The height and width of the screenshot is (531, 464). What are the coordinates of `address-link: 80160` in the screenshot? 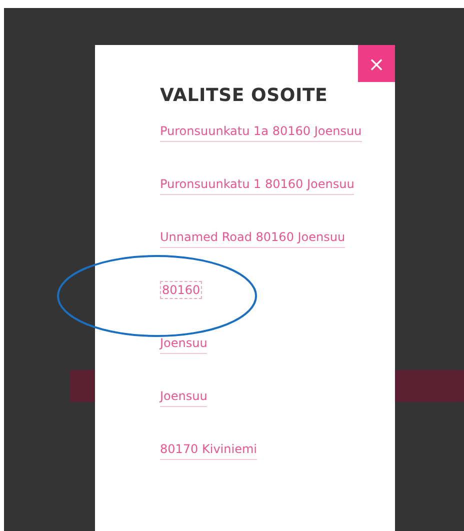 It's located at (181, 290).